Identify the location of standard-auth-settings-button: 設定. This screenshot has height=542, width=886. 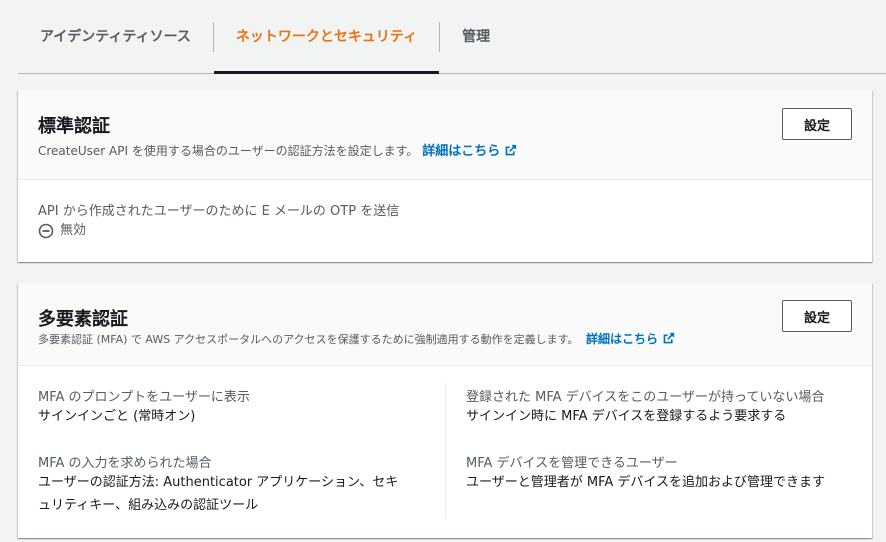
(817, 124).